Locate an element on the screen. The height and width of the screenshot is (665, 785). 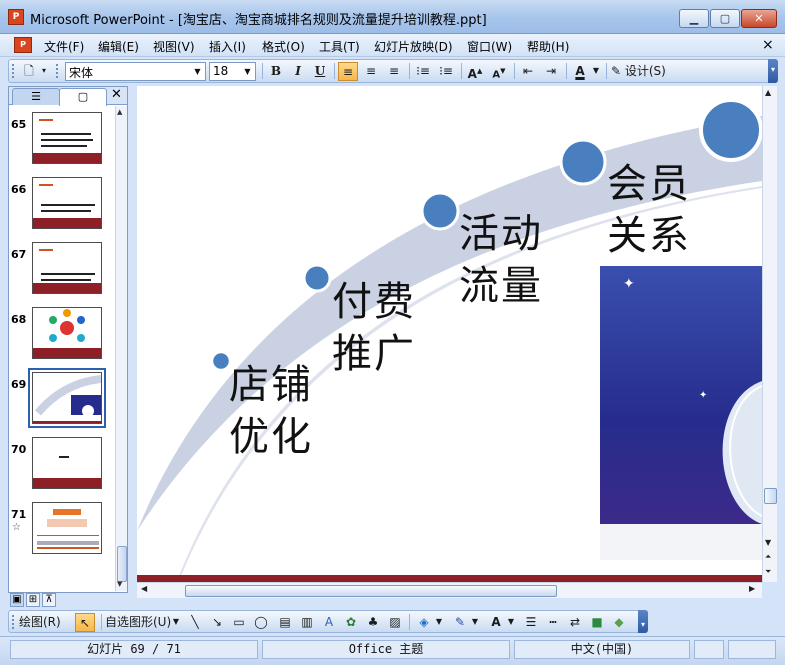
font-color-chevron-down-icon: ▼ is located at coordinates (596, 71).